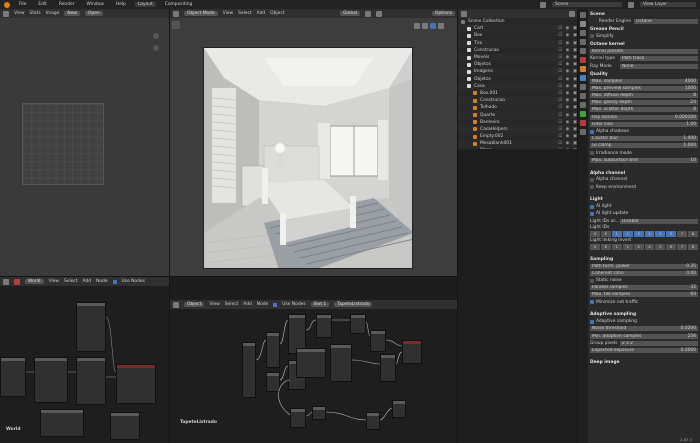  I want to click on sampling-panel: Sampling, so click(644, 259).